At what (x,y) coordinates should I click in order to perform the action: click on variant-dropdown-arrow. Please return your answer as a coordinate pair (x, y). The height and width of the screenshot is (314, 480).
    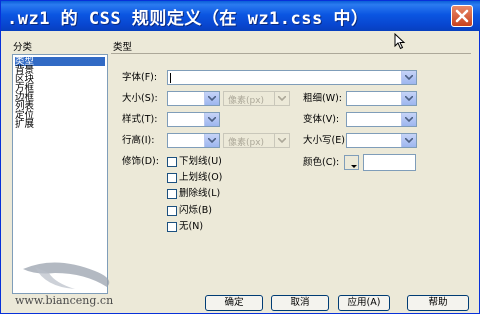
    Looking at the image, I should click on (408, 119).